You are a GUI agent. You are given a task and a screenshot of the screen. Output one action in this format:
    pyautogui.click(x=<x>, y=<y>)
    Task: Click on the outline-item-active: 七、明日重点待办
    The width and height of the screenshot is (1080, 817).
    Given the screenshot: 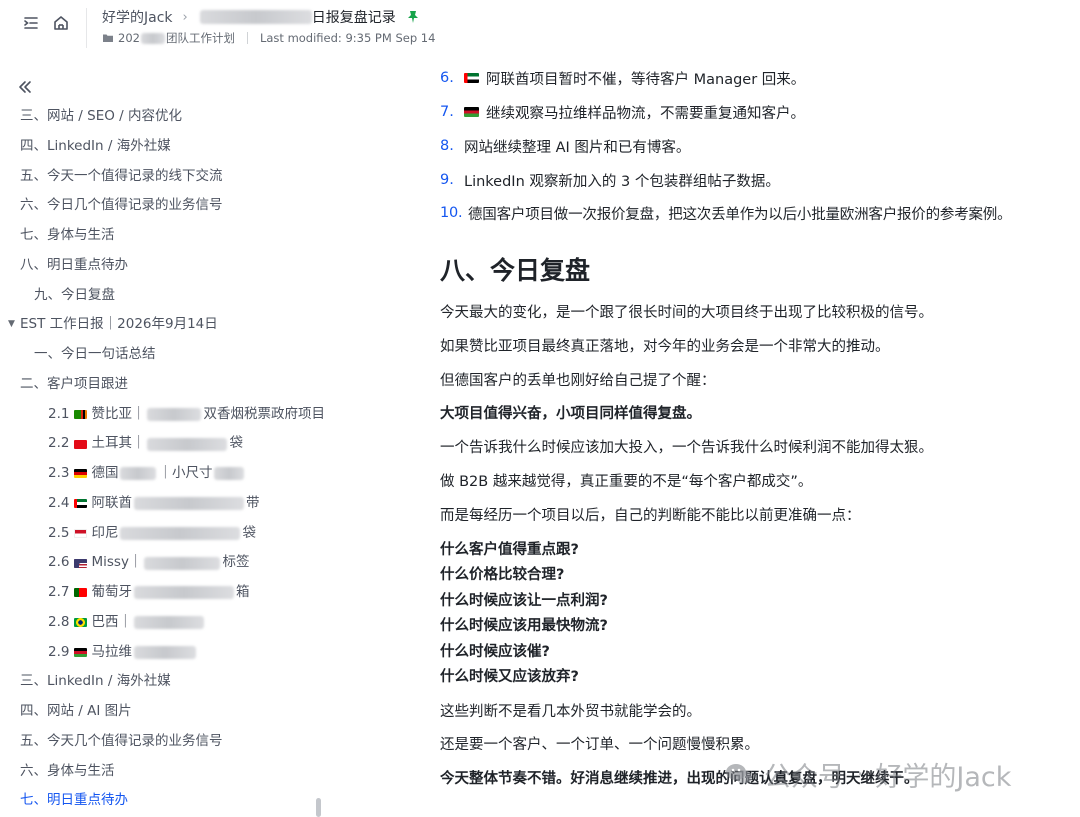 What is the action you would take?
    pyautogui.click(x=165, y=801)
    